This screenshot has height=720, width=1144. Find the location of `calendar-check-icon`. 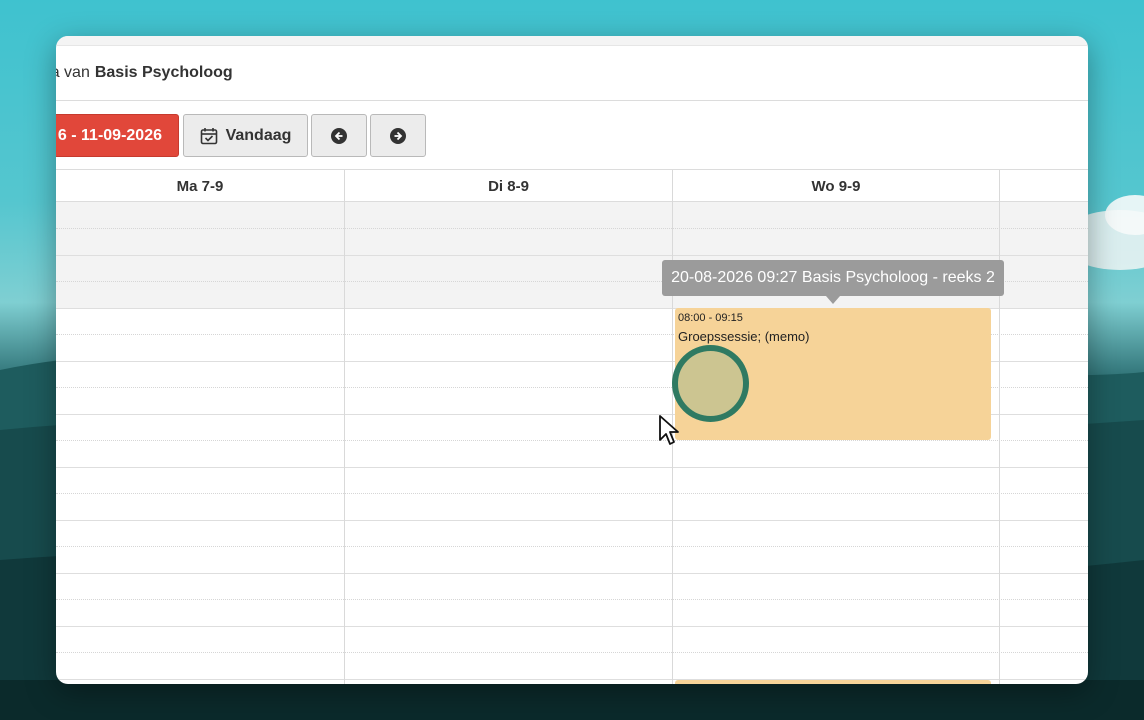

calendar-check-icon is located at coordinates (208, 135).